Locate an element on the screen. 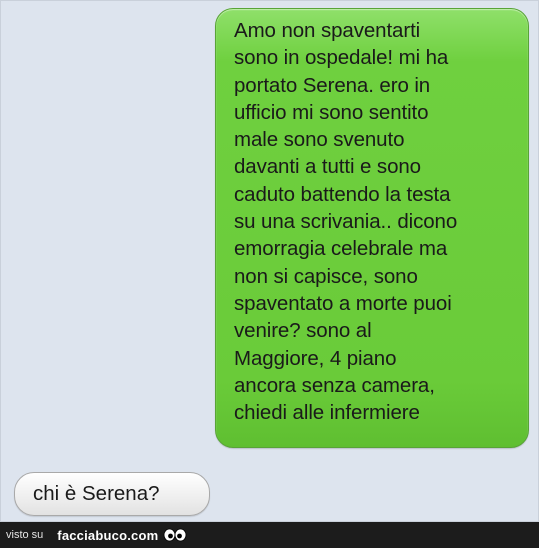 Image resolution: width=539 pixels, height=548 pixels. watermark-brand: facciabuco.com is located at coordinates (107, 535).